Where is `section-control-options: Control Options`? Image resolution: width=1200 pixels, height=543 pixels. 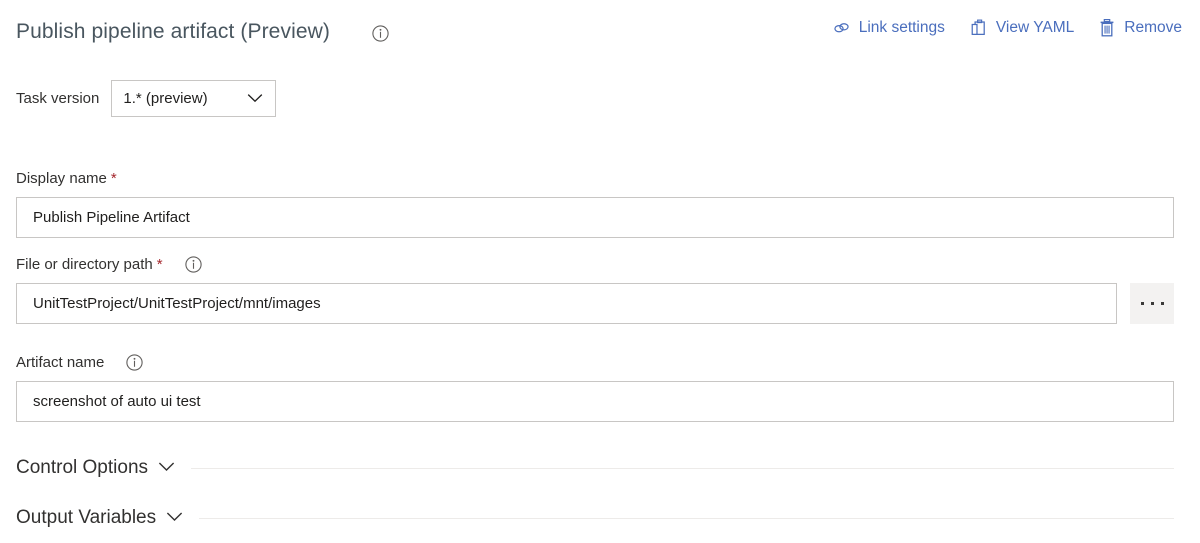 section-control-options: Control Options is located at coordinates (595, 468).